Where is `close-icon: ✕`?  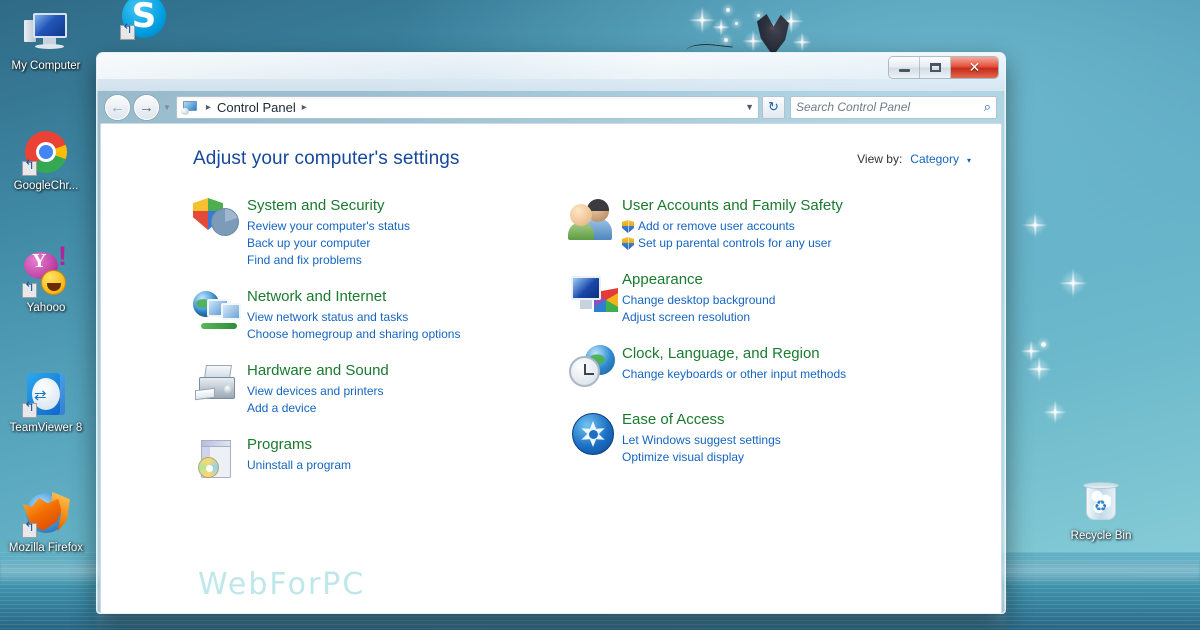 close-icon: ✕ is located at coordinates (974, 67).